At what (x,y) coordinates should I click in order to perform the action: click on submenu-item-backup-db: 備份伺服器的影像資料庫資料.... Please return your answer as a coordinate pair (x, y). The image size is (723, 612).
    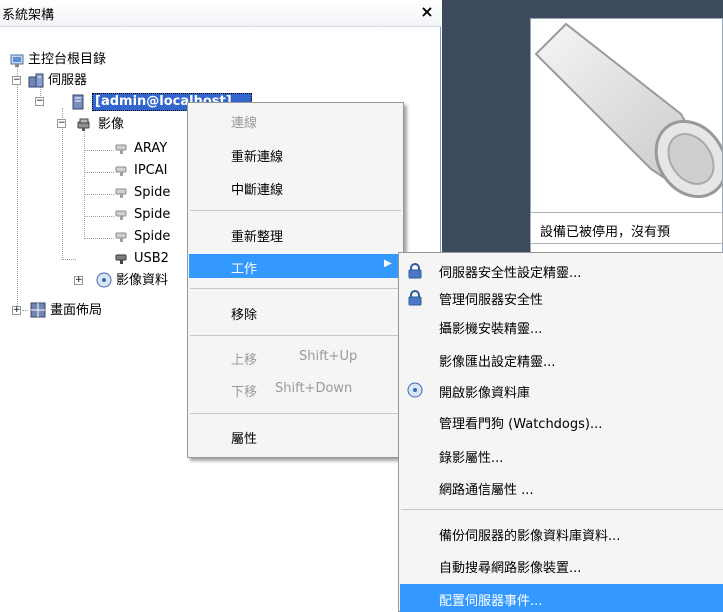
    Looking at the image, I should click on (529, 534).